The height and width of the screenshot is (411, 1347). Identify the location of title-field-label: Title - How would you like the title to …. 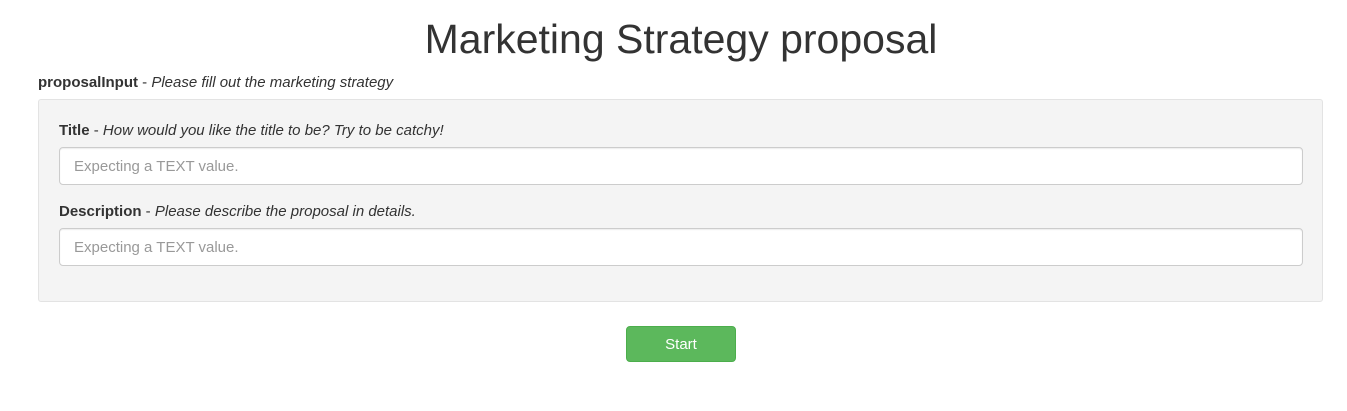
(251, 131).